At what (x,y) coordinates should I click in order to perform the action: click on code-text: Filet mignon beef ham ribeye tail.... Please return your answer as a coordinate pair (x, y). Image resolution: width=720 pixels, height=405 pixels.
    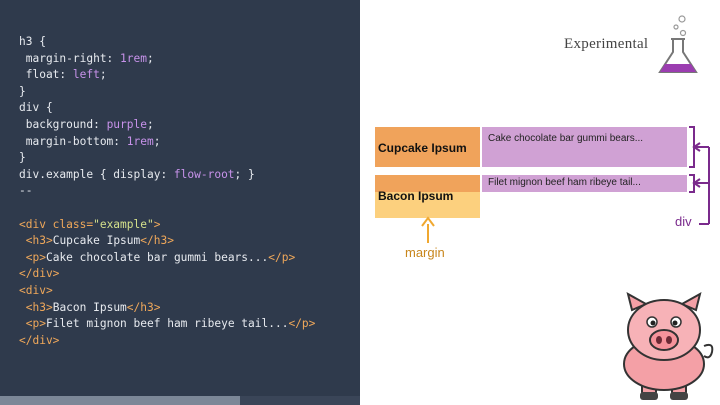
    Looking at the image, I should click on (167, 324).